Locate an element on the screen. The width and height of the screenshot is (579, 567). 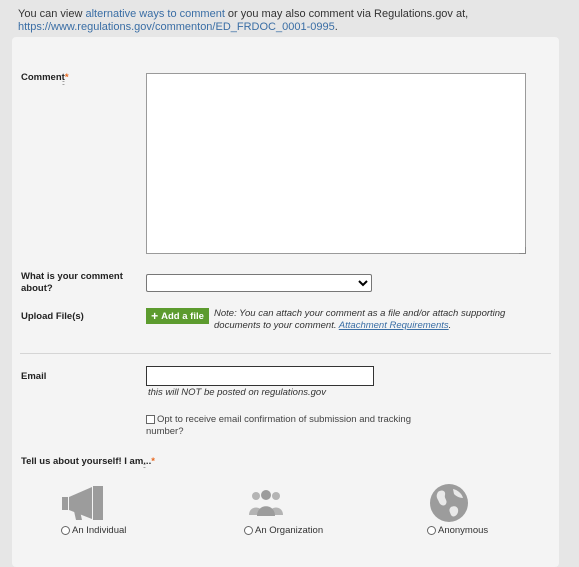
alternative-ways-link: alternative ways to comment is located at coordinates (154, 14).